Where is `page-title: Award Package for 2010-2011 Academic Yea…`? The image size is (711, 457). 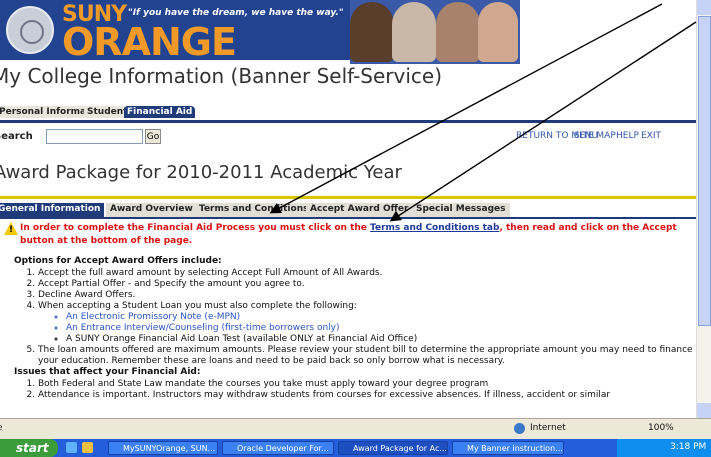 page-title: Award Package for 2010-2011 Academic Yea… is located at coordinates (201, 172).